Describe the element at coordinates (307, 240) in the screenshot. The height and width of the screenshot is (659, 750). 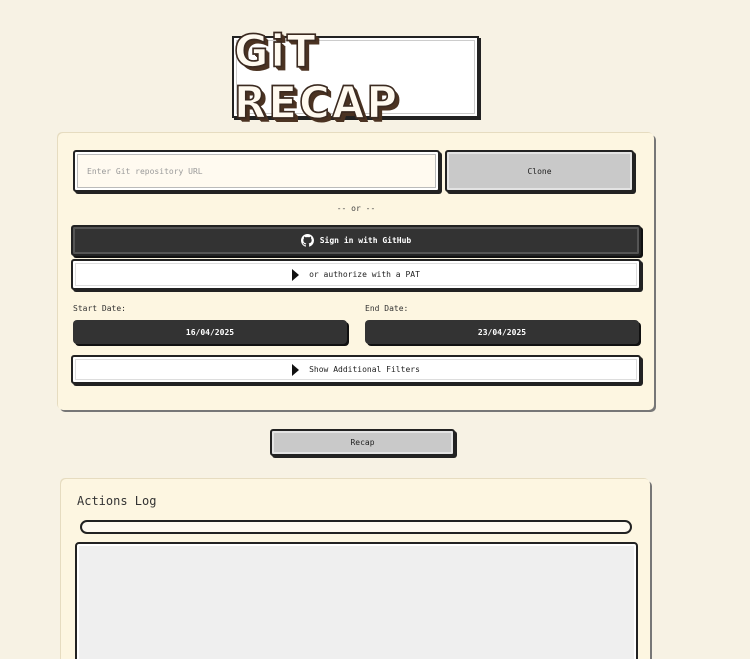
I see `github-icon` at that location.